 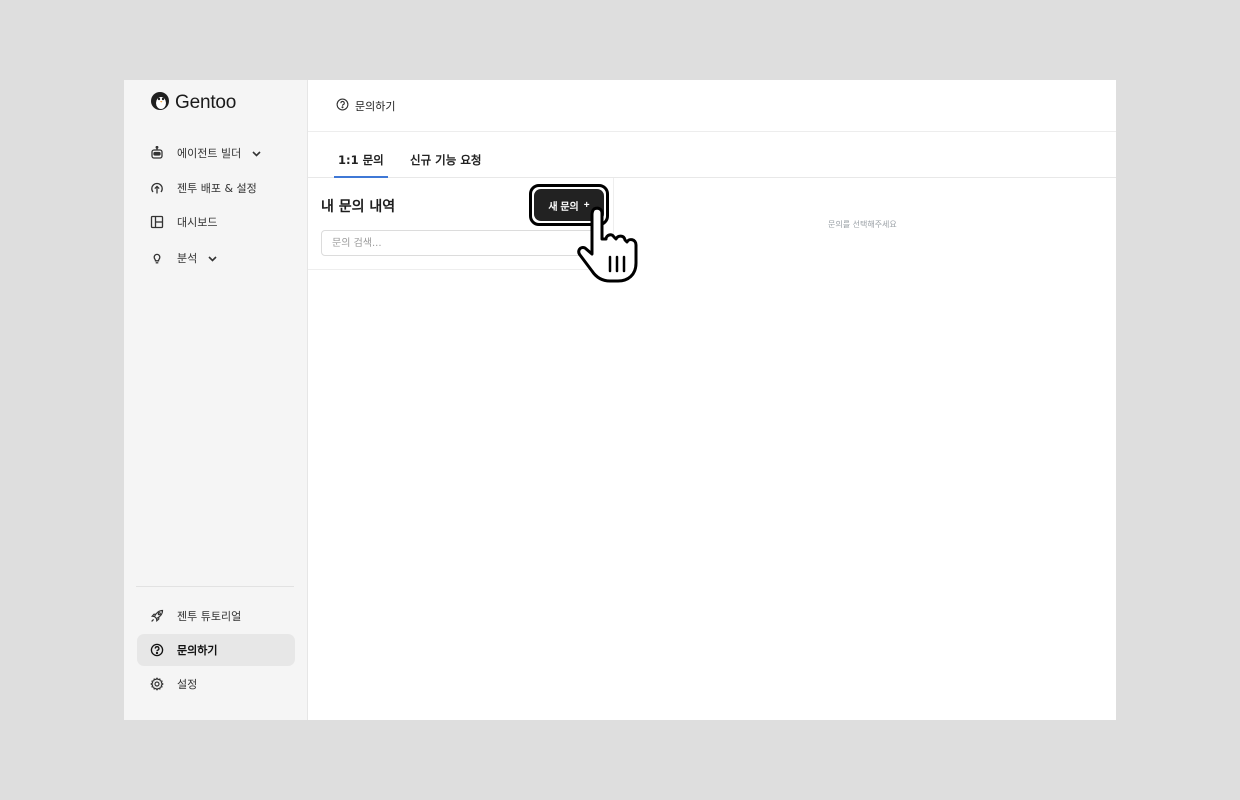 I want to click on sidebar-item-label: 젠투 배포 & 설정, so click(x=217, y=188).